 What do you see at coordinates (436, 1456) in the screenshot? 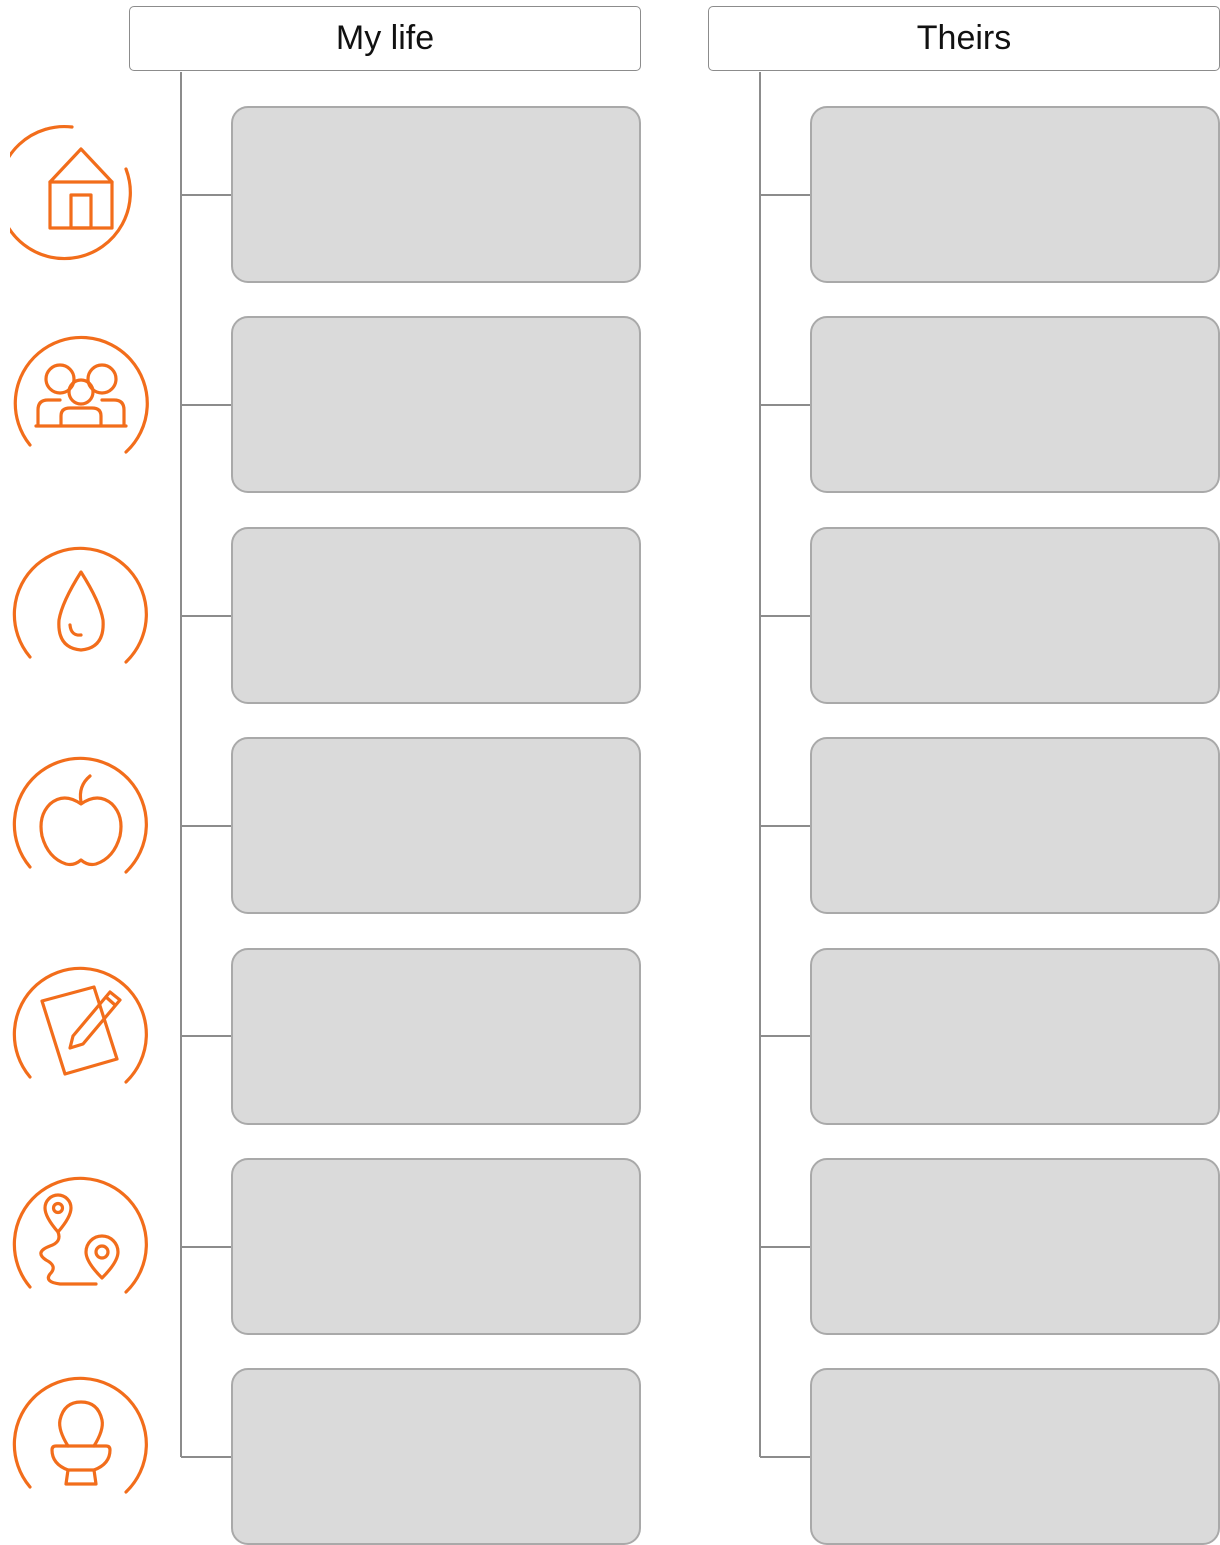
I see `my-life-card-sanitation` at bounding box center [436, 1456].